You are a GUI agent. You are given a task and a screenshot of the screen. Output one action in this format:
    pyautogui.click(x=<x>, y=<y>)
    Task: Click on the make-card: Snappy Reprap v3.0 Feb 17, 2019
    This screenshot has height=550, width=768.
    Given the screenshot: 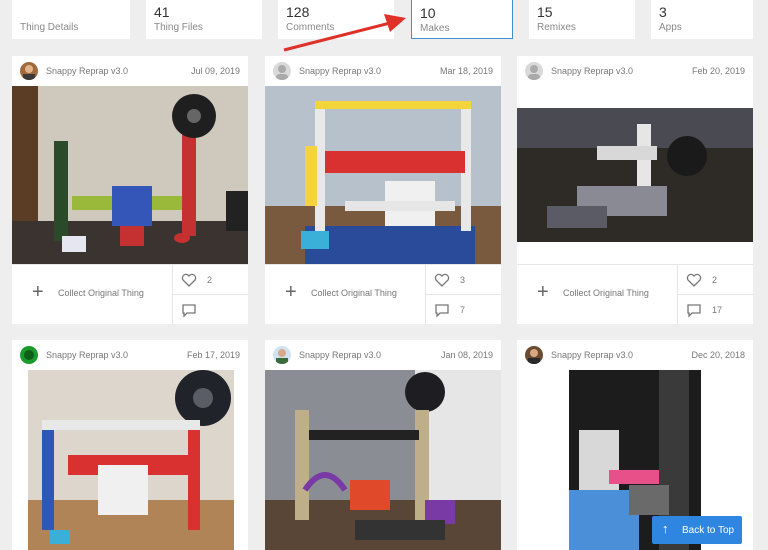 What is the action you would take?
    pyautogui.click(x=130, y=445)
    